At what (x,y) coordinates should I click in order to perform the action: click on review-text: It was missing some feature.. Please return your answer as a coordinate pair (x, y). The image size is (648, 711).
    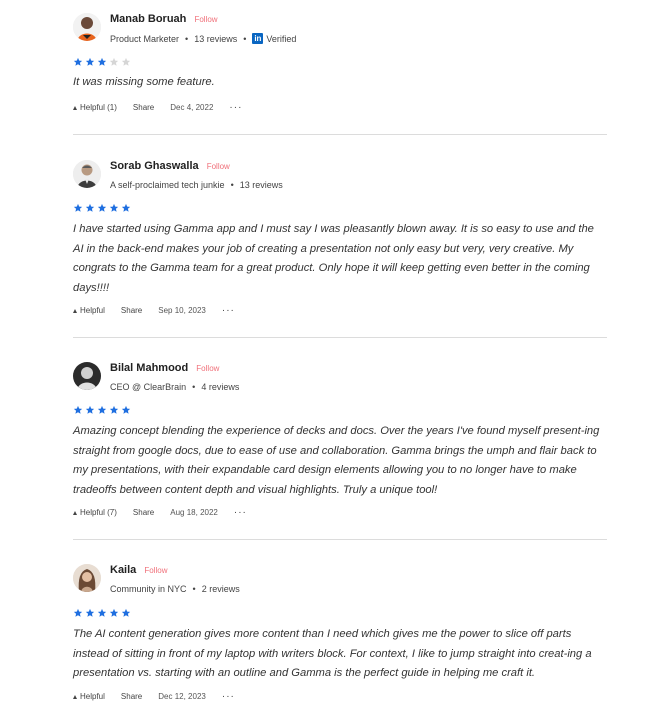
    Looking at the image, I should click on (144, 82).